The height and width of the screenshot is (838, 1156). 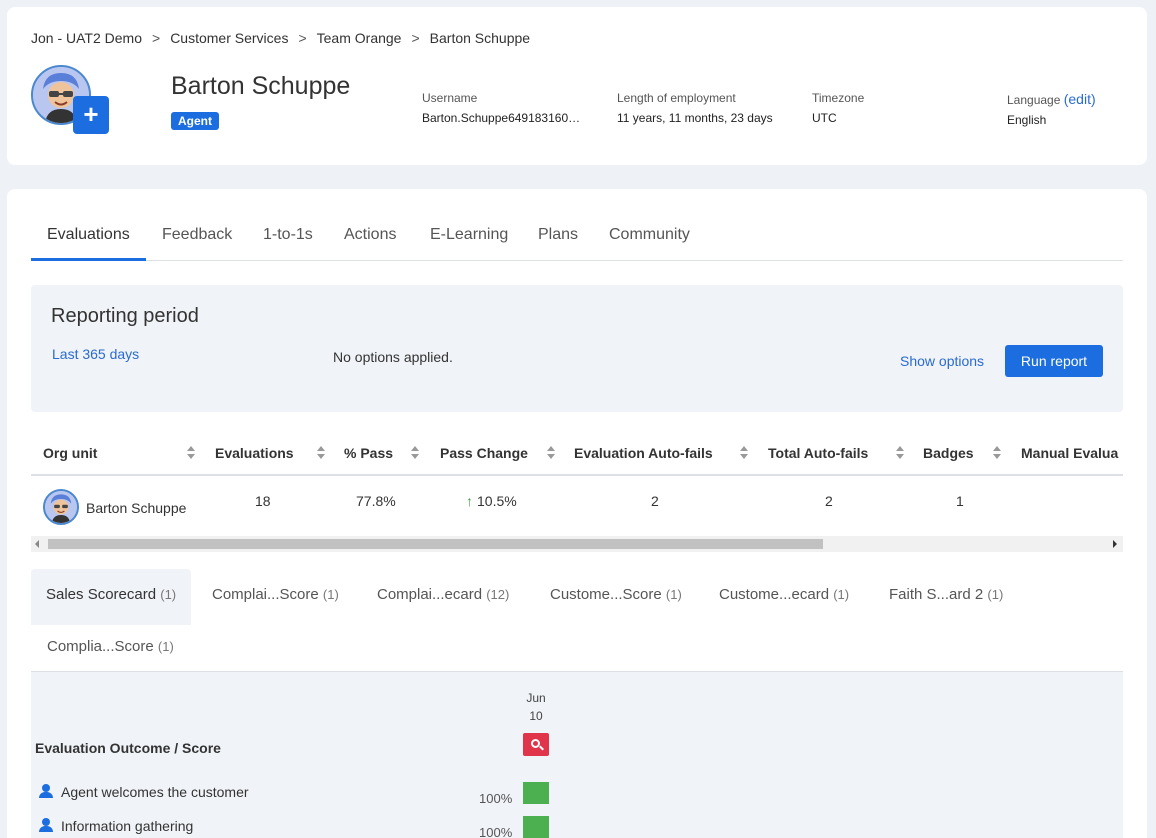 I want to click on timezone-info: Timezone UTC, so click(x=838, y=108).